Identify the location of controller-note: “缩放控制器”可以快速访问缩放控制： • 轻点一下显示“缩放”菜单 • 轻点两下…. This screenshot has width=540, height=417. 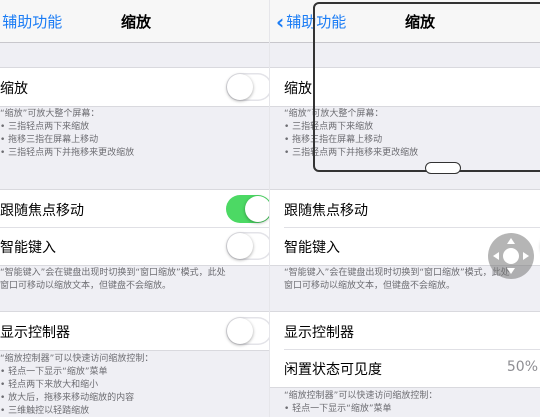
(77, 385).